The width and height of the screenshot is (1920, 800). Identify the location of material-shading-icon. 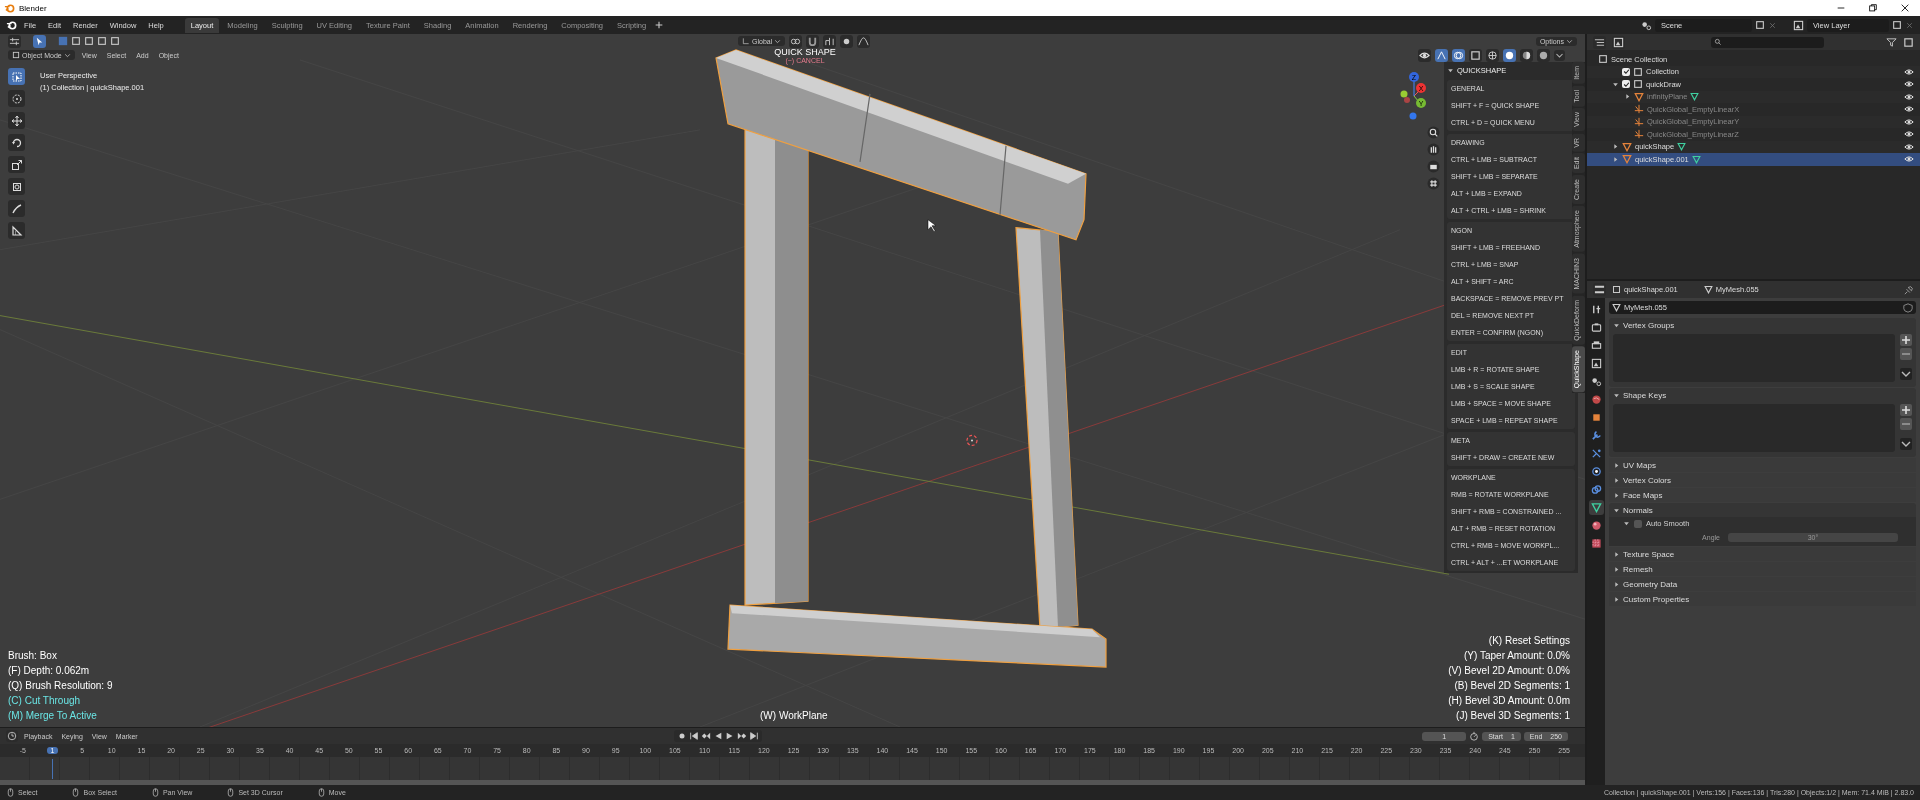
(1526, 55).